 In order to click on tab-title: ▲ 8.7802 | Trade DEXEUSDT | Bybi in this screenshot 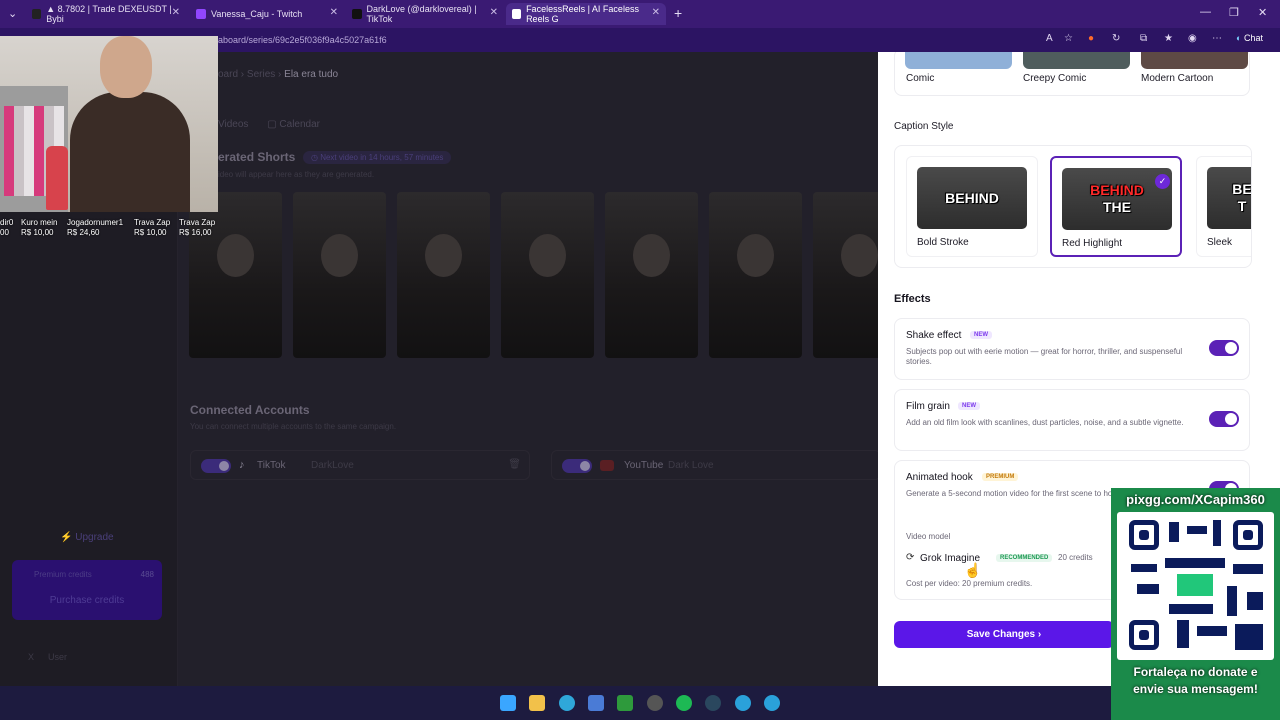, I will do `click(109, 14)`.